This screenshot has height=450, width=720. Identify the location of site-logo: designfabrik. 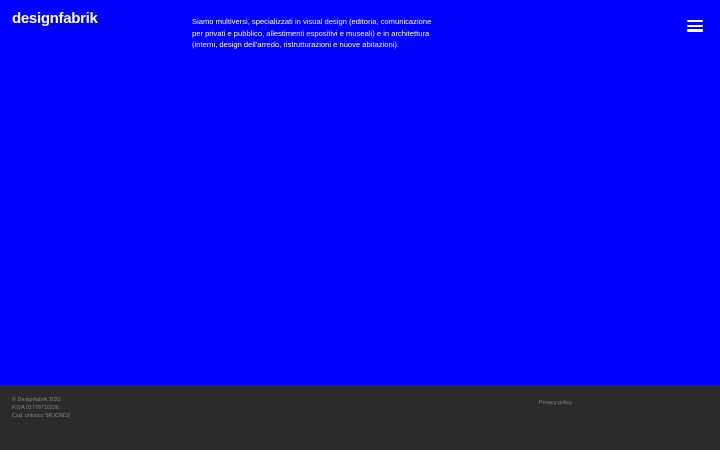
(55, 19).